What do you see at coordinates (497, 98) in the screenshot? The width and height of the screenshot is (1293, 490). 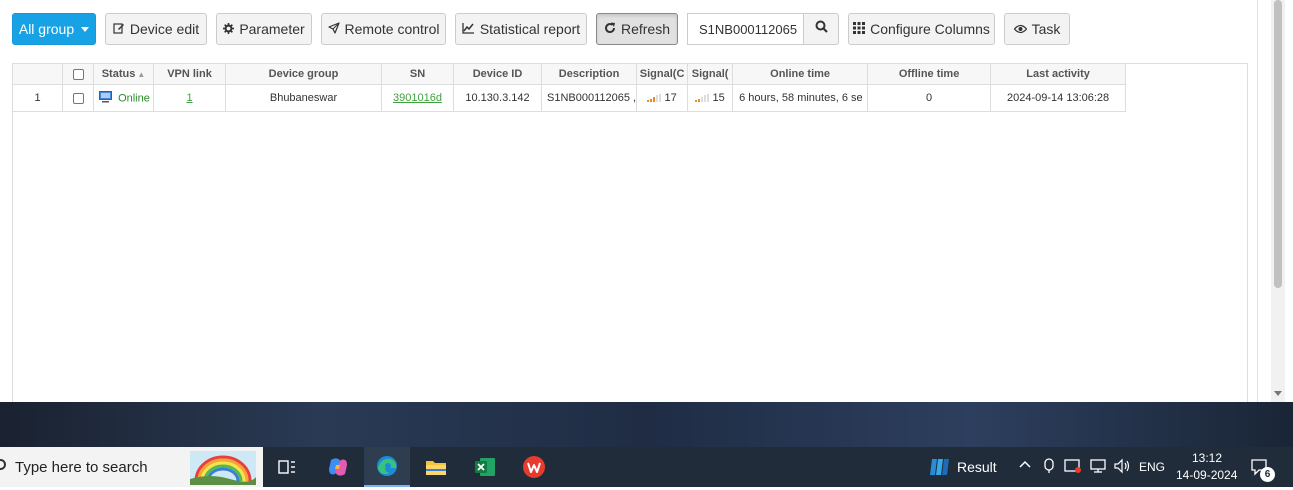 I see `row-device-id: 10.130.3.142` at bounding box center [497, 98].